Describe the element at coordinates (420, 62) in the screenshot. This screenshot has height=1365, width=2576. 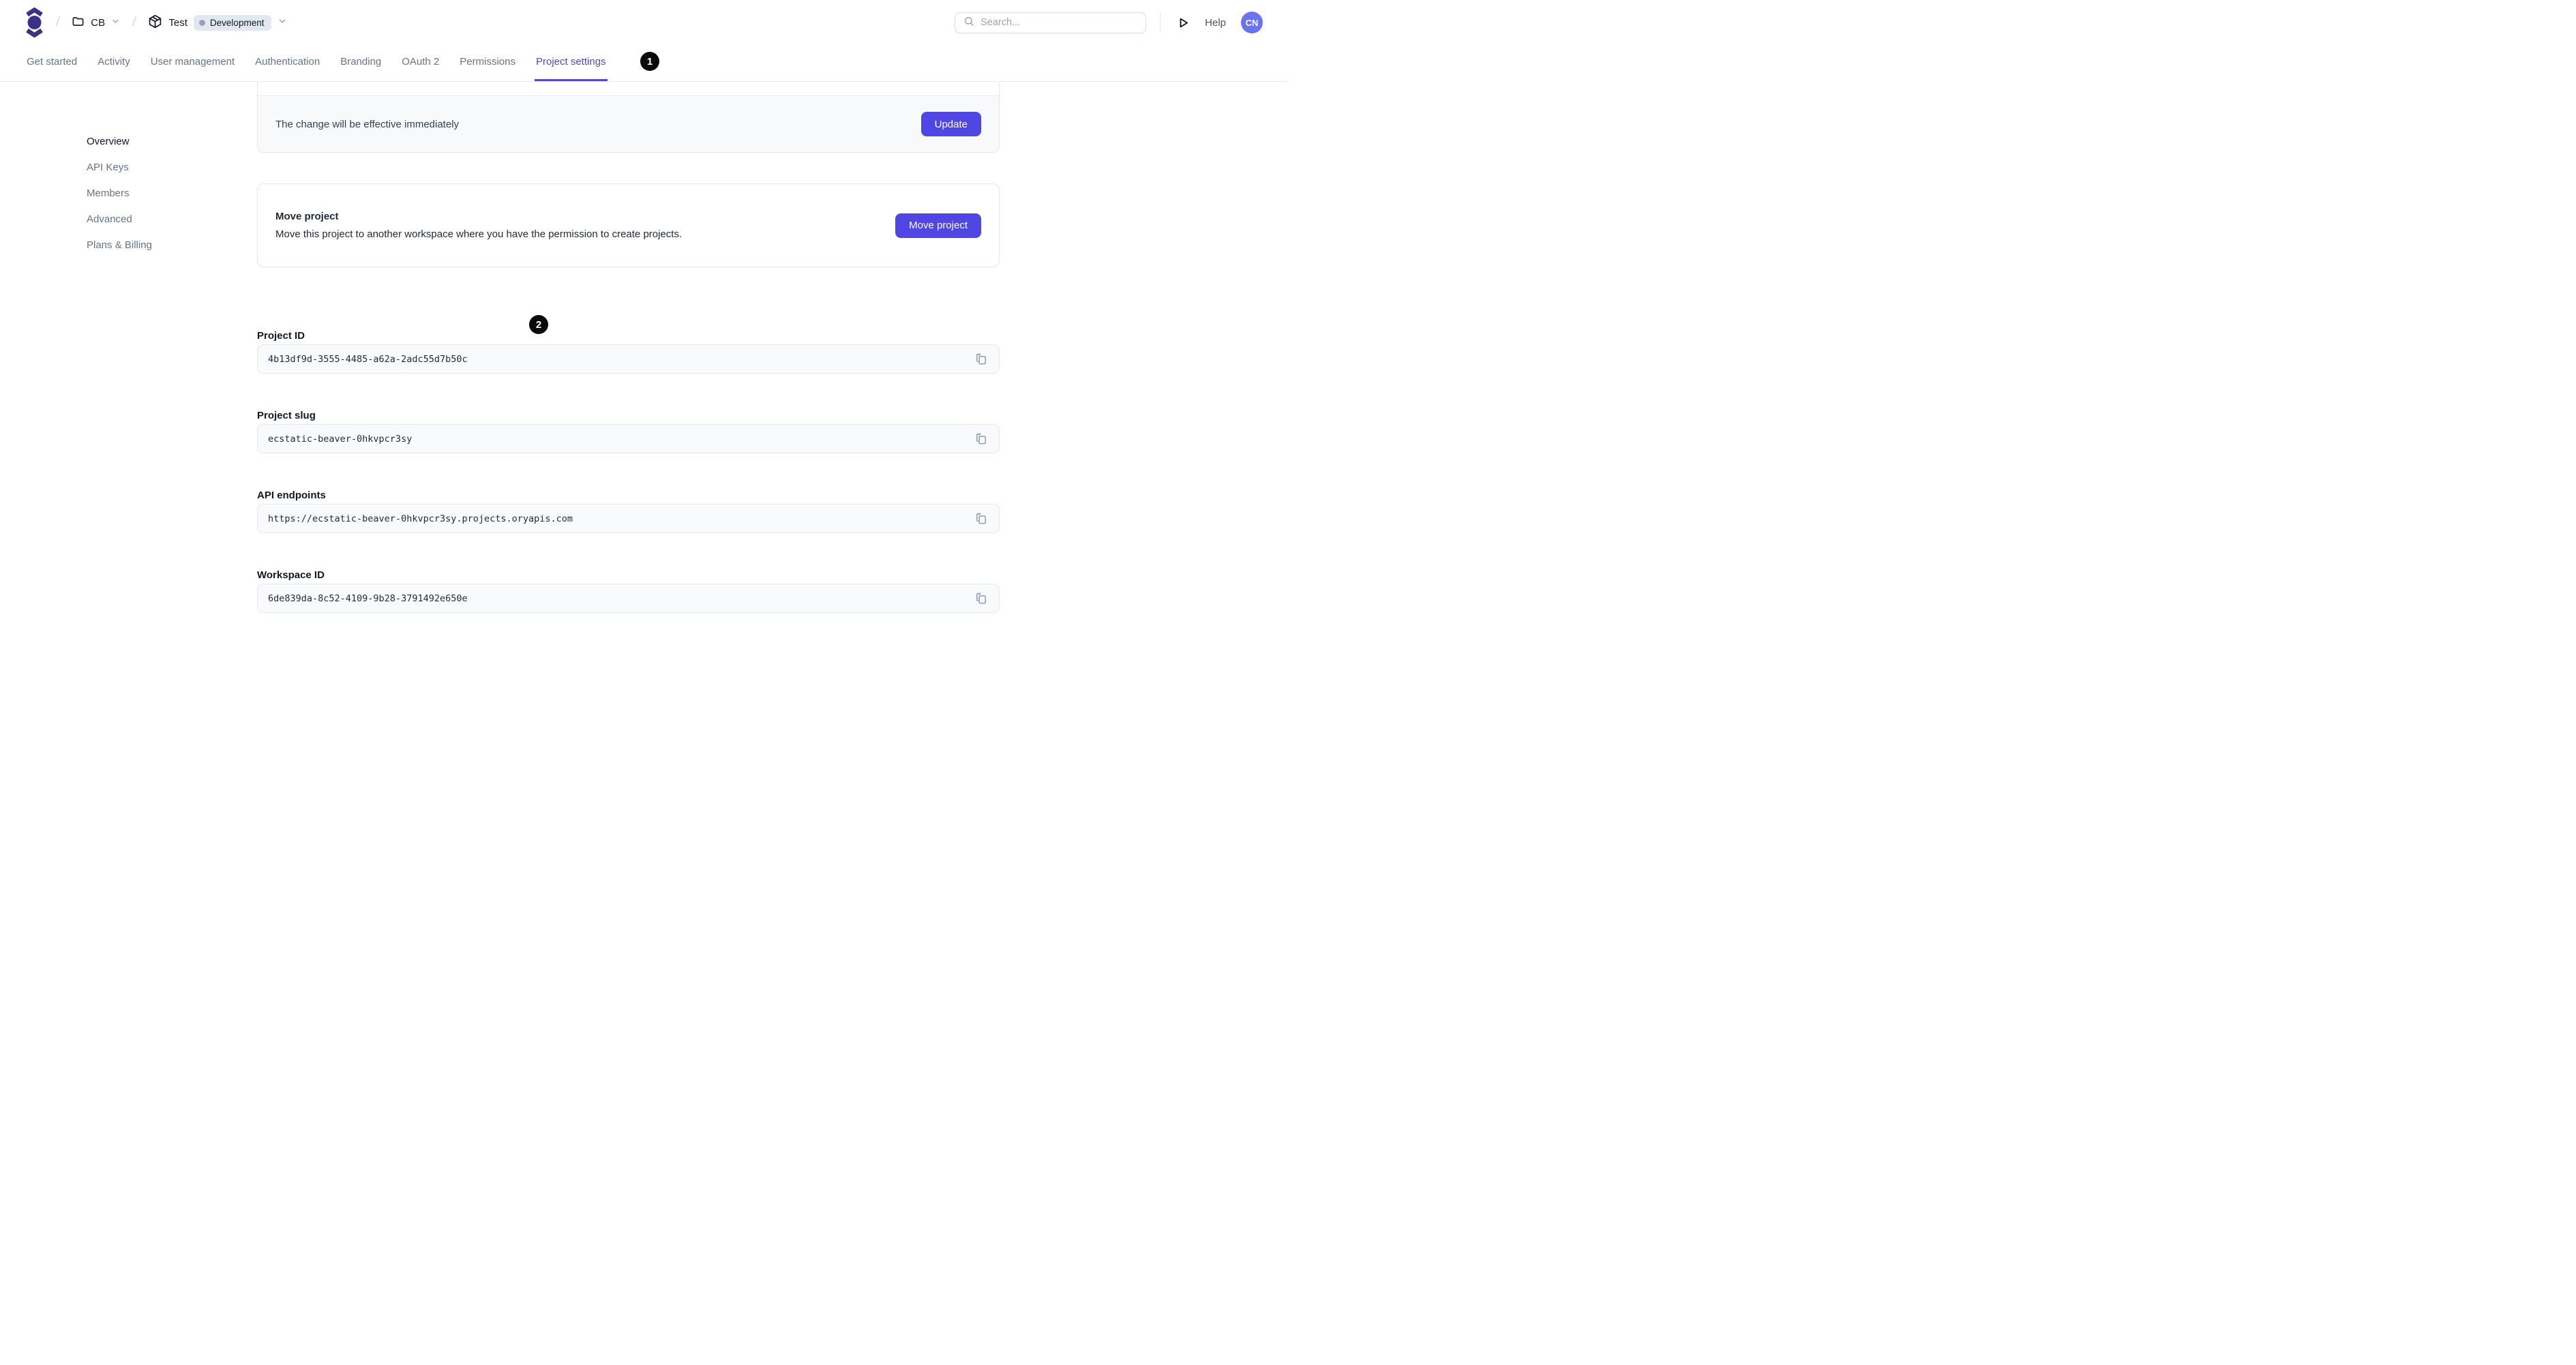
I see `tab-oauth2: OAuth 2` at that location.